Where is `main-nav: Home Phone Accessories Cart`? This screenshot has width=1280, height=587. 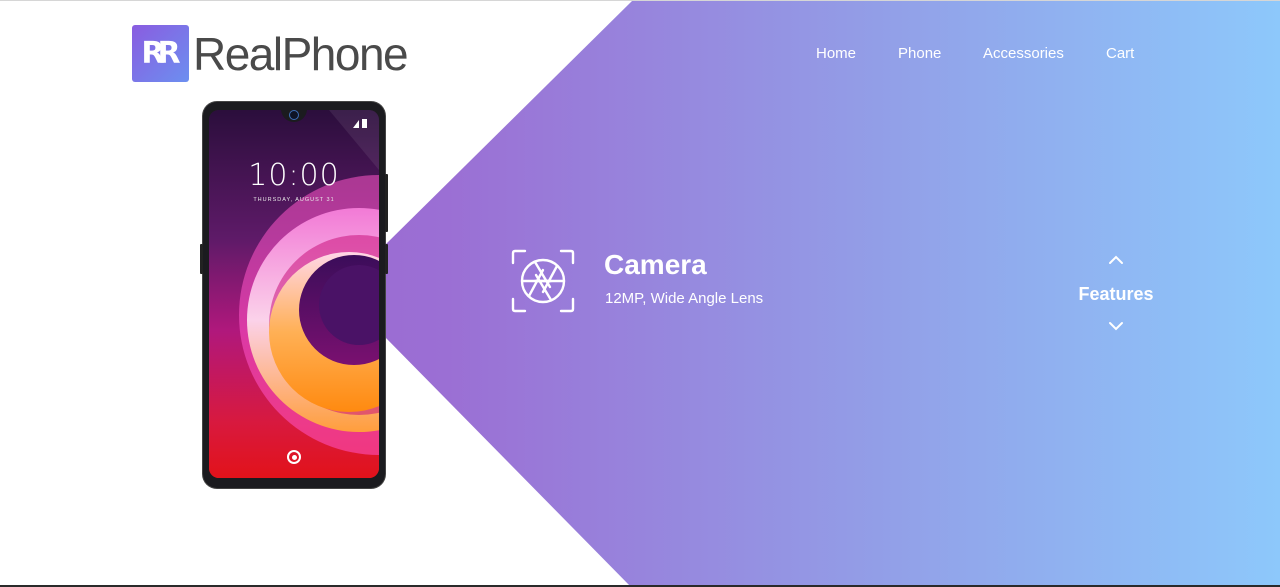
main-nav: Home Phone Accessories Cart is located at coordinates (930, 55).